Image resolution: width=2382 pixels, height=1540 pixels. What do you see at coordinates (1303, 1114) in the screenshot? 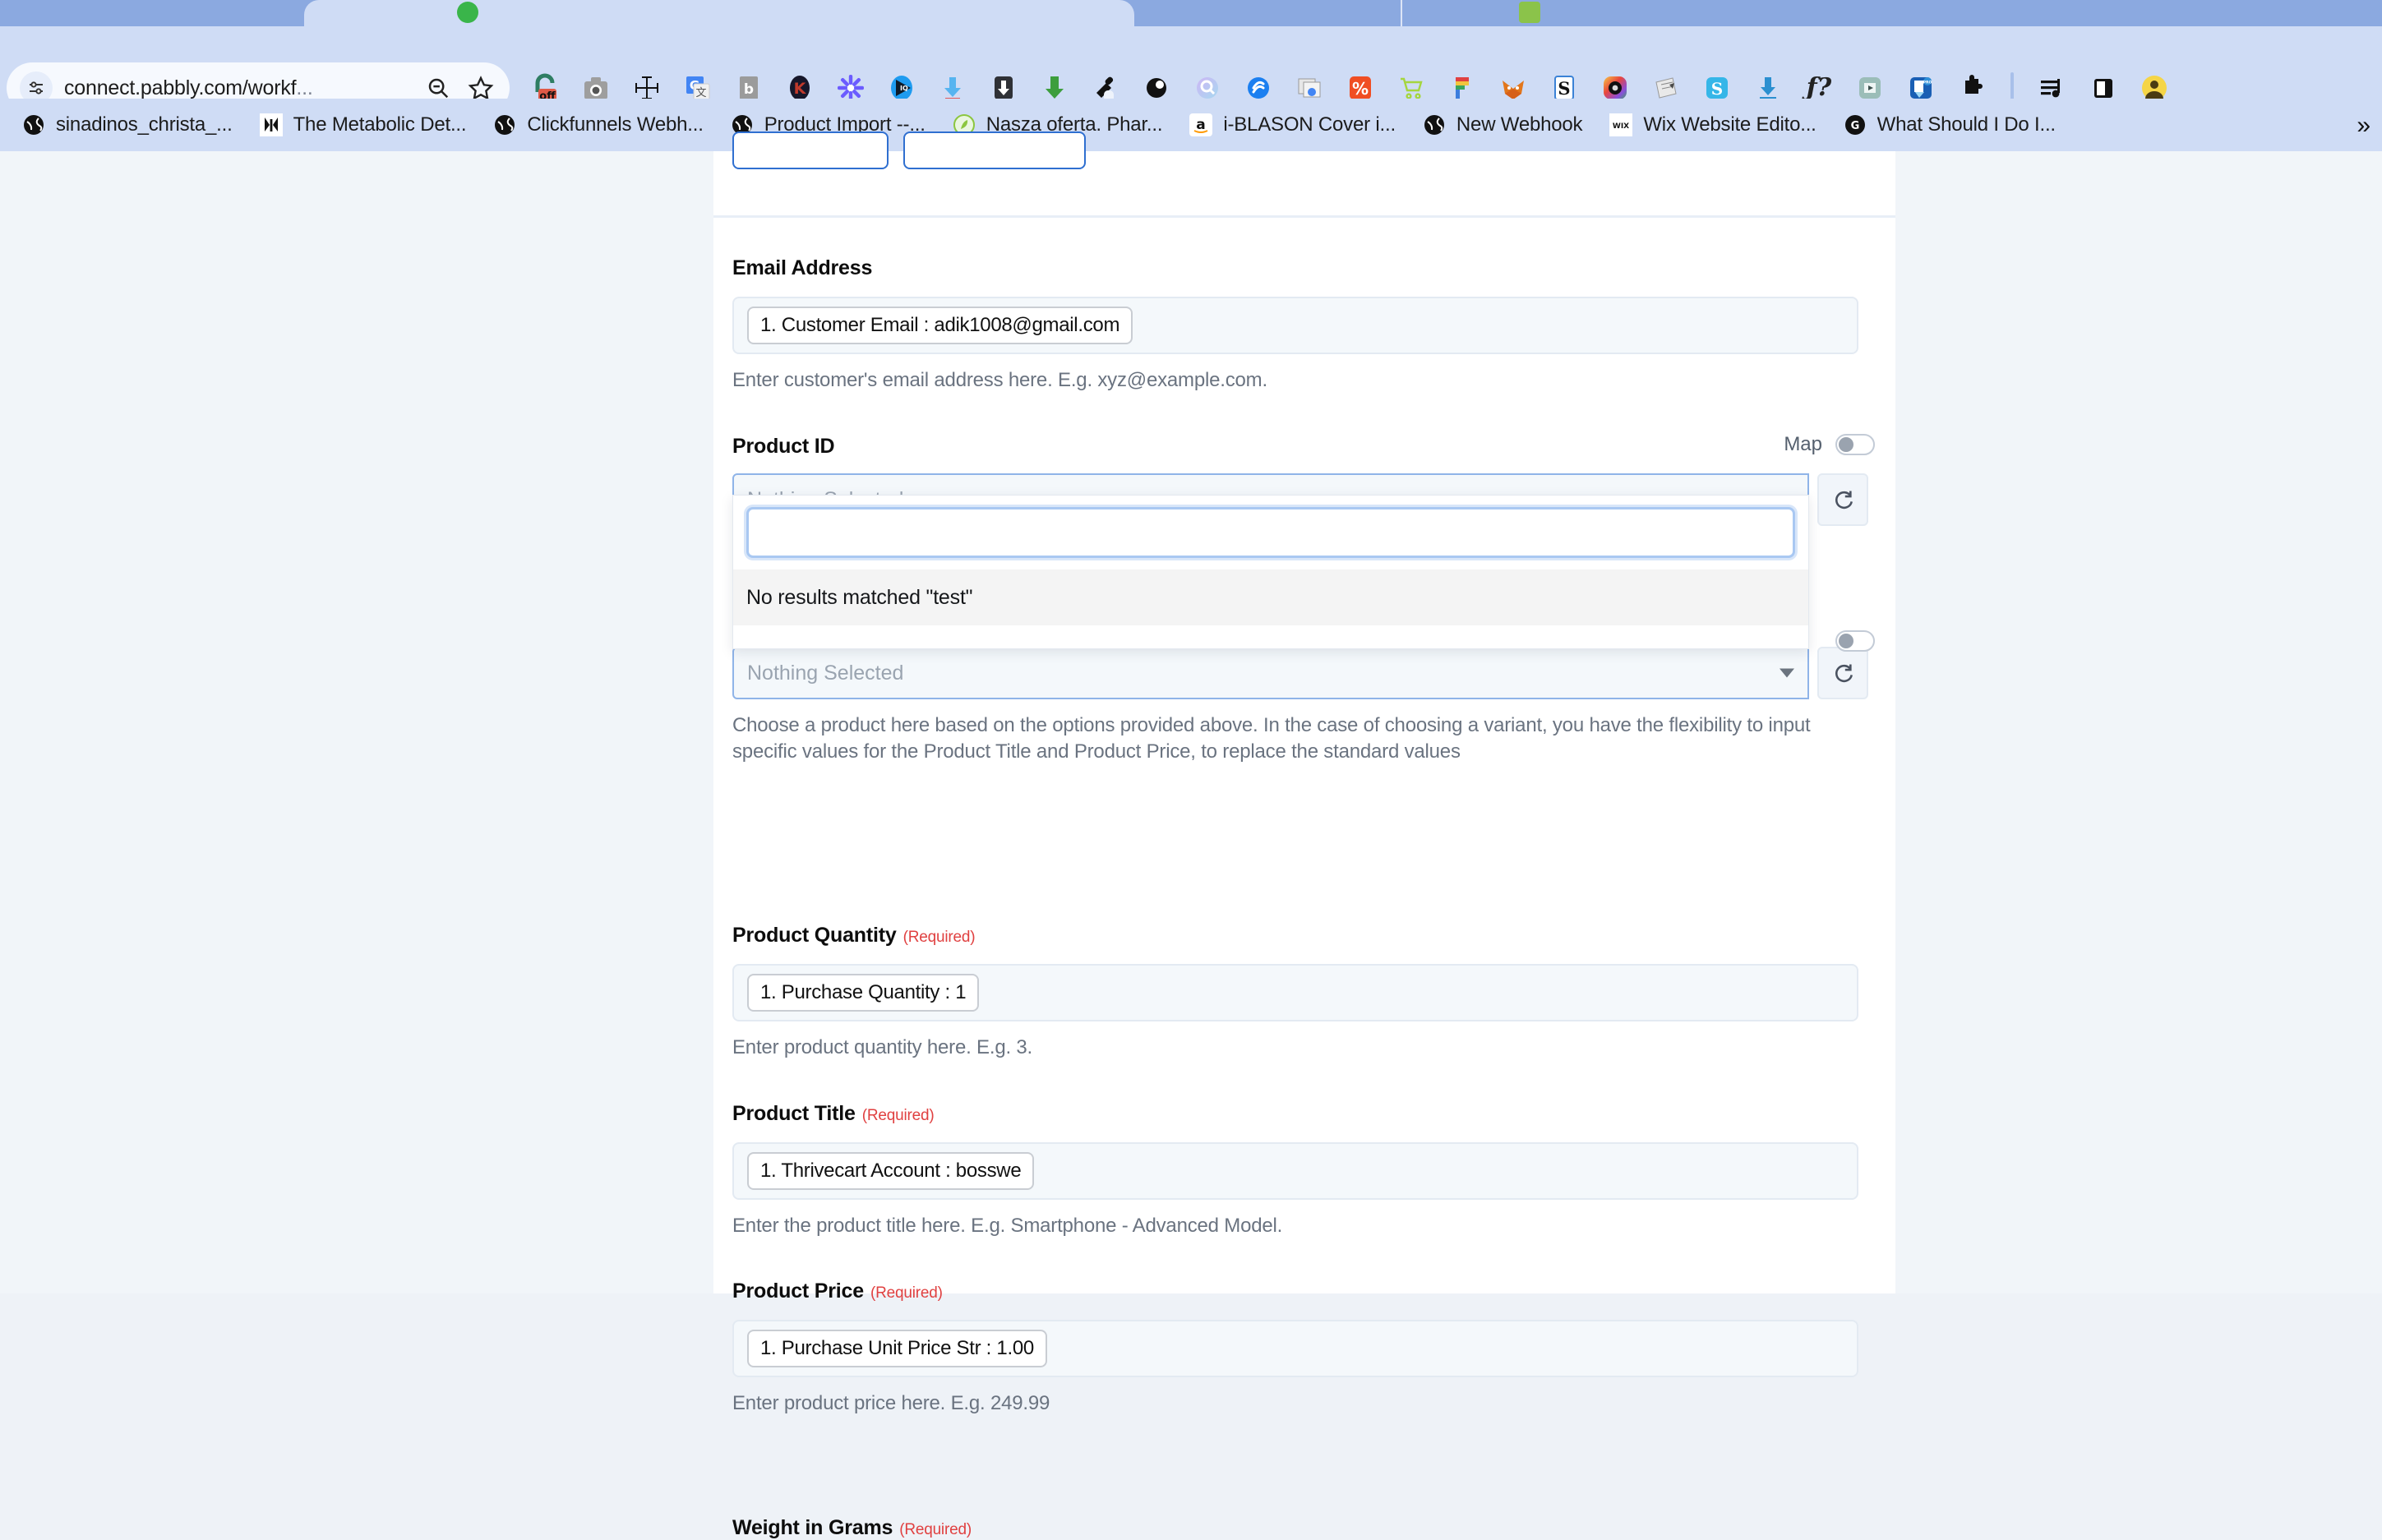
I see `field-label: Product Title (Required)` at bounding box center [1303, 1114].